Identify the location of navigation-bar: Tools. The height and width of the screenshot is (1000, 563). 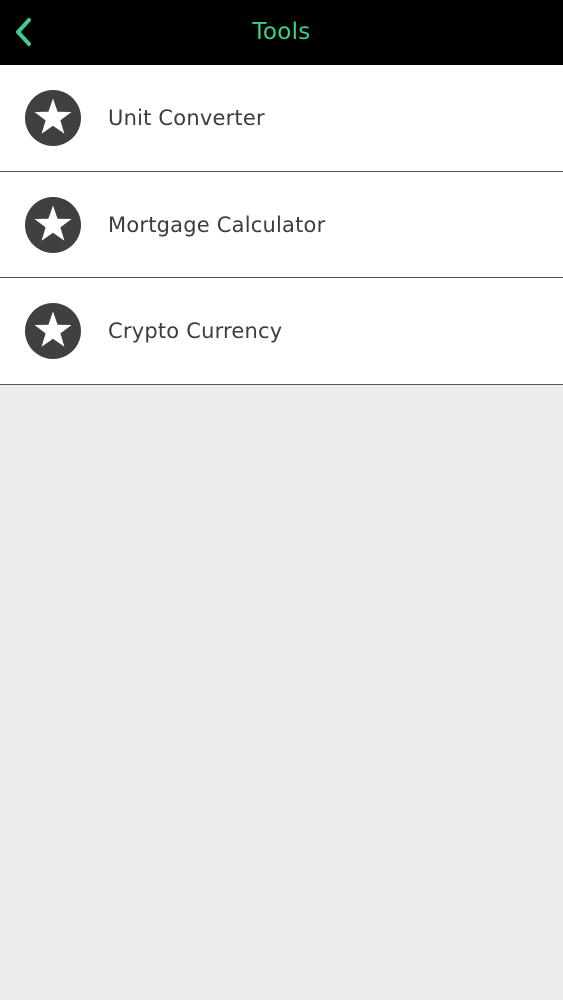
(281, 32).